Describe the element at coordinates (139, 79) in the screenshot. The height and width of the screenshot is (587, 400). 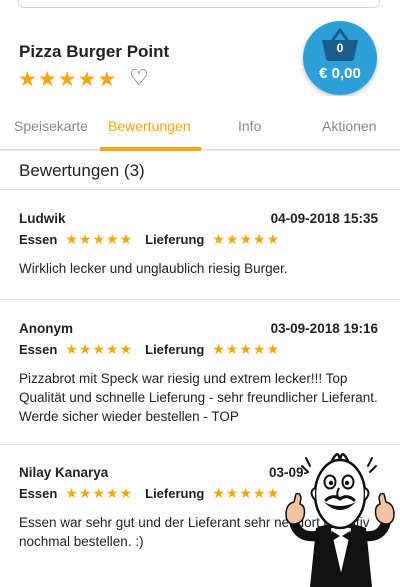
I see `heart-outline-icon: ♡` at that location.